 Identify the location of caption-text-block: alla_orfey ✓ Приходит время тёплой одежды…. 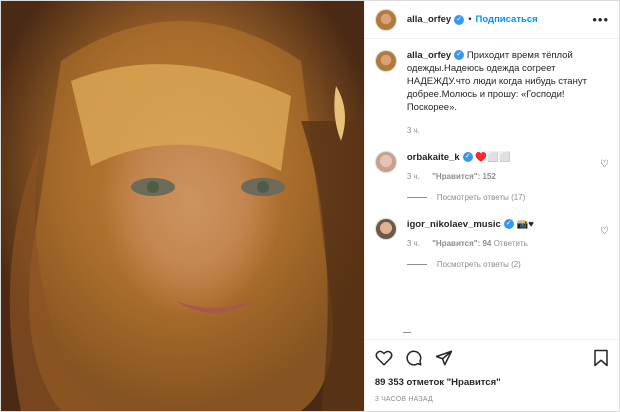
(502, 81).